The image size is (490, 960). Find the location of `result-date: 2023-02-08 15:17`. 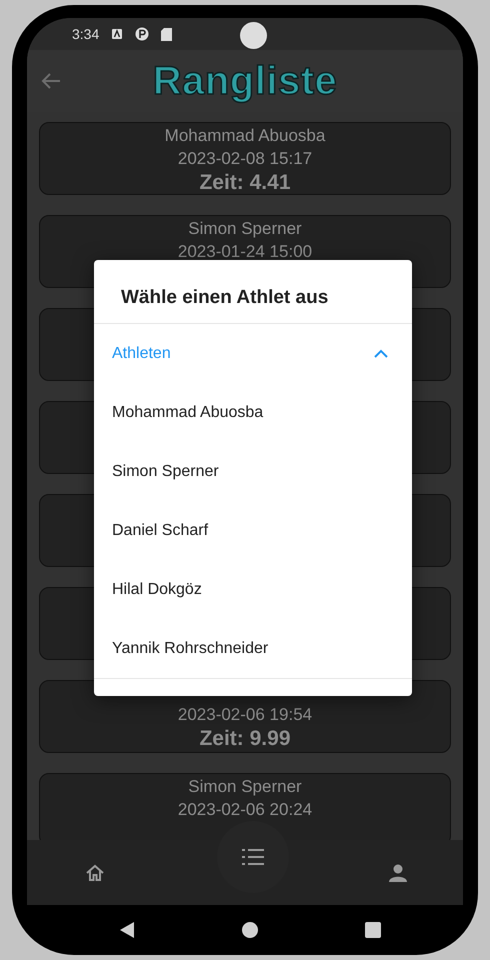

result-date: 2023-02-08 15:17 is located at coordinates (245, 159).